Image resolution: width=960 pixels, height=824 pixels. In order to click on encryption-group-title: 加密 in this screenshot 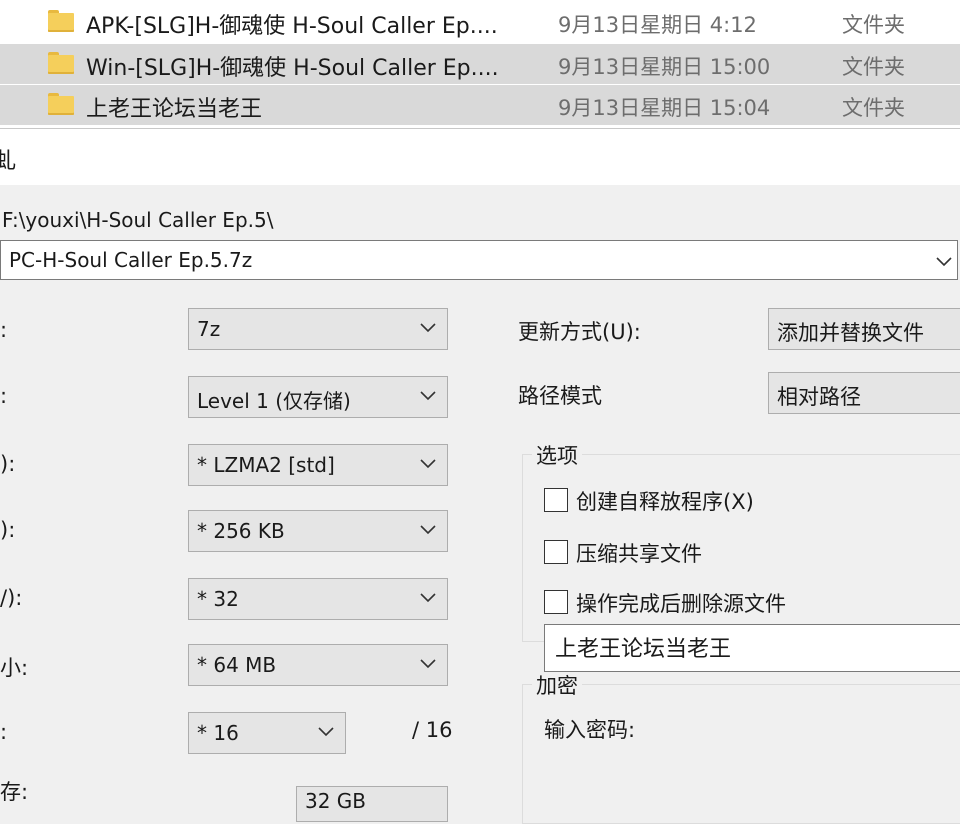, I will do `click(557, 685)`.